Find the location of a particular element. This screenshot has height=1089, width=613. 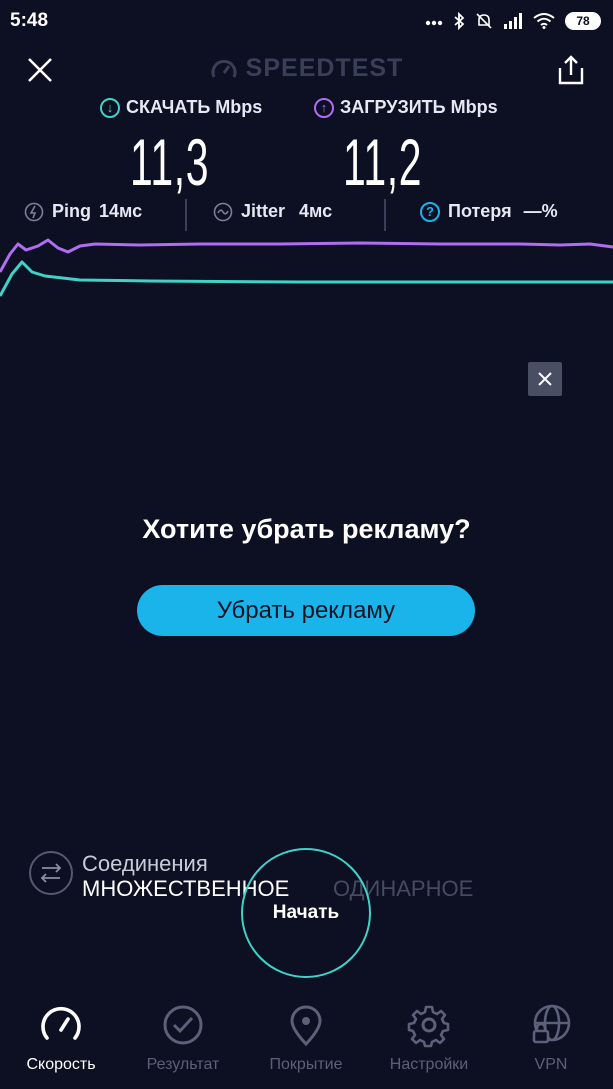

close-icon is located at coordinates (545, 379).